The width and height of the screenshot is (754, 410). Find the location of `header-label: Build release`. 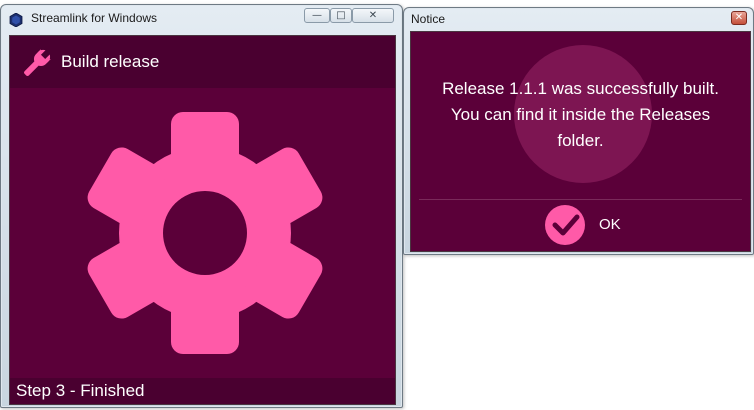

header-label: Build release is located at coordinates (110, 61).